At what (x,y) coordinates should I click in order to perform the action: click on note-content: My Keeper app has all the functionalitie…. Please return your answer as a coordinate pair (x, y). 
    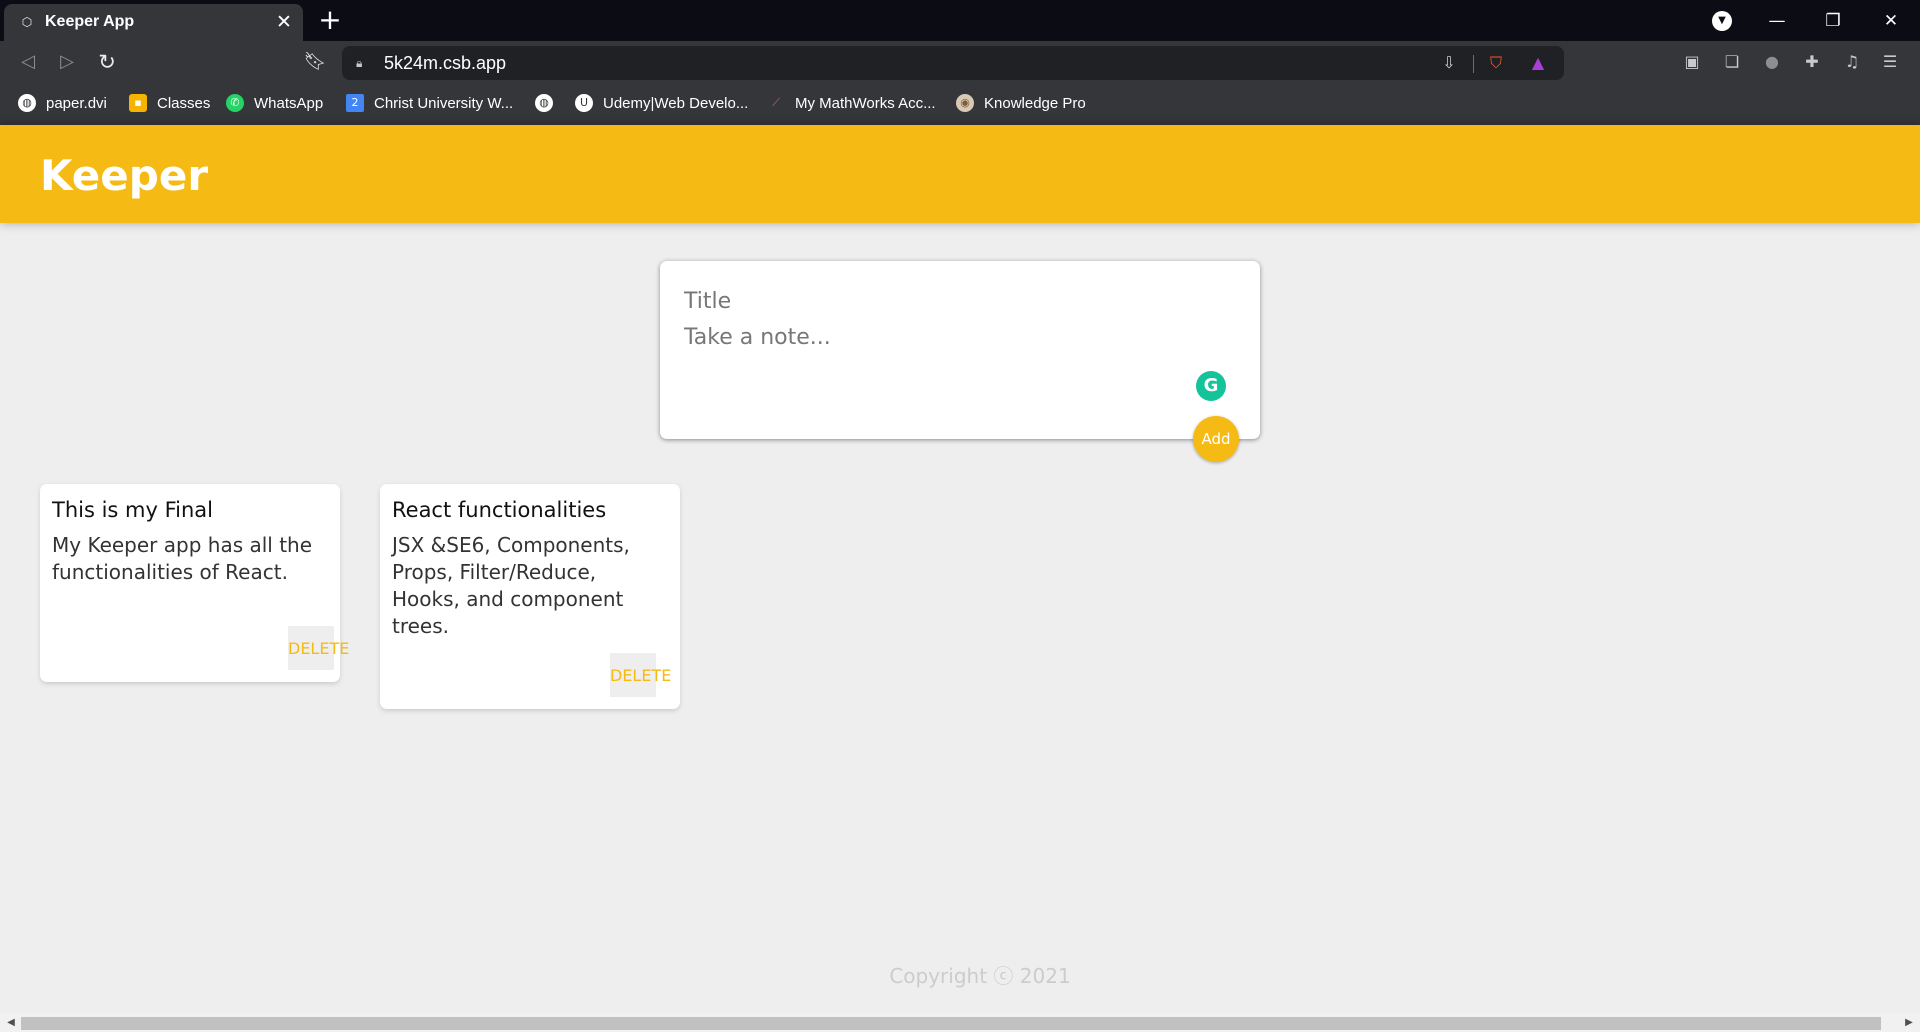
    Looking at the image, I should click on (185, 558).